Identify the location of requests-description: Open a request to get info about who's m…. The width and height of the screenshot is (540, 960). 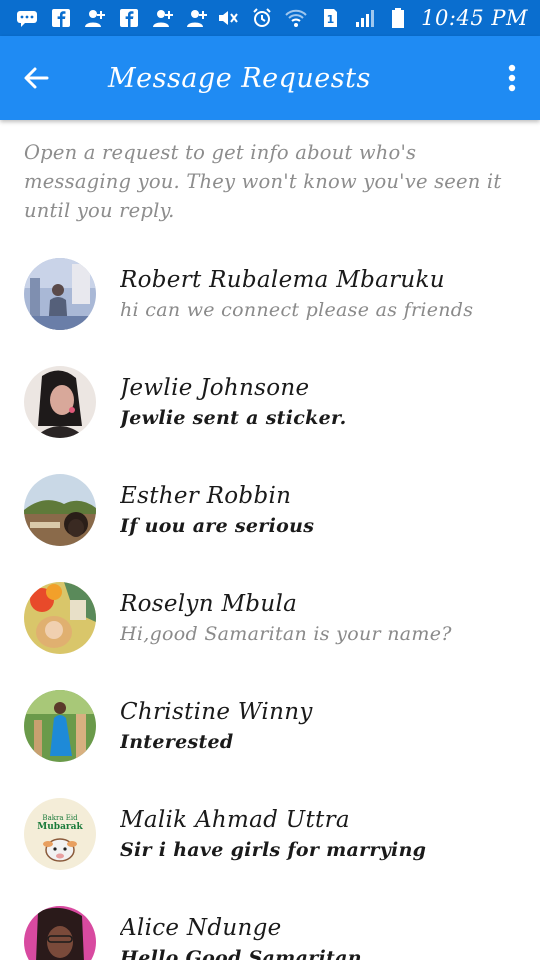
(263, 181).